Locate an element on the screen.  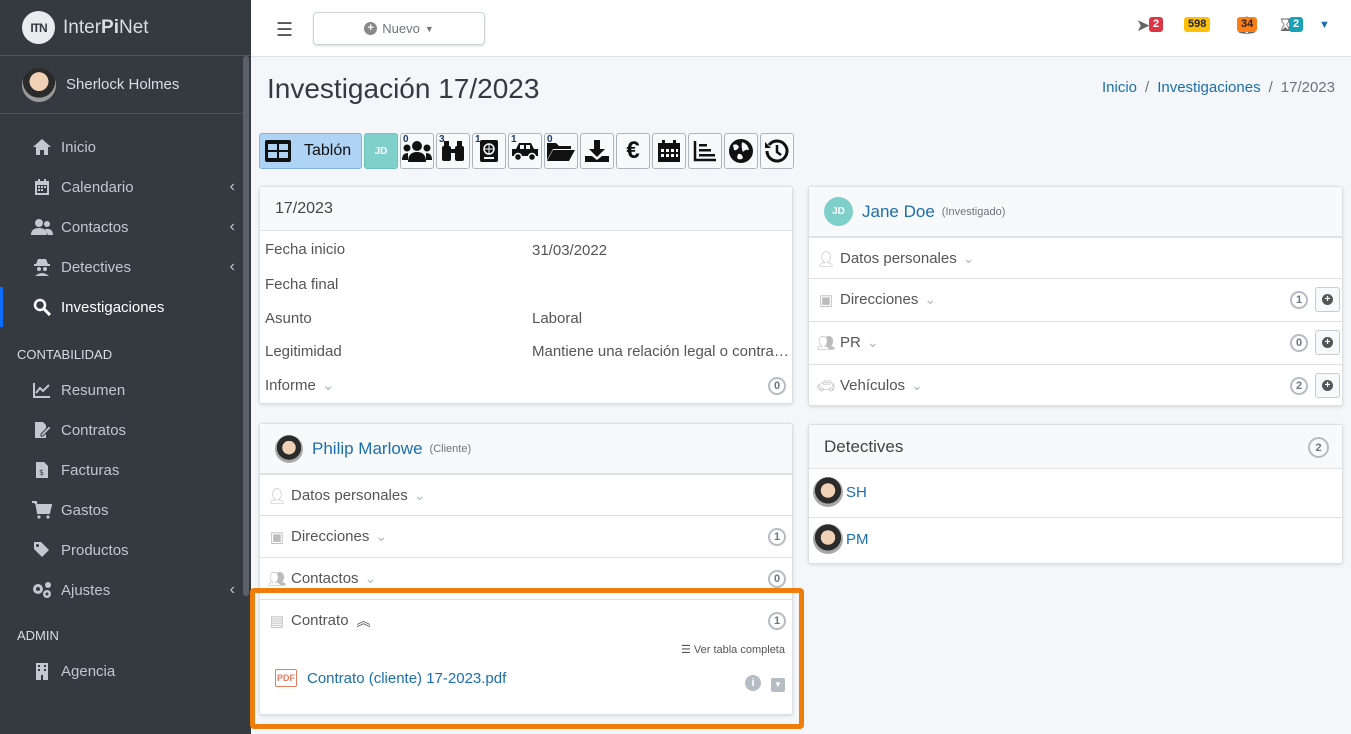
users-icon: 👥︎ is located at coordinates (277, 579).